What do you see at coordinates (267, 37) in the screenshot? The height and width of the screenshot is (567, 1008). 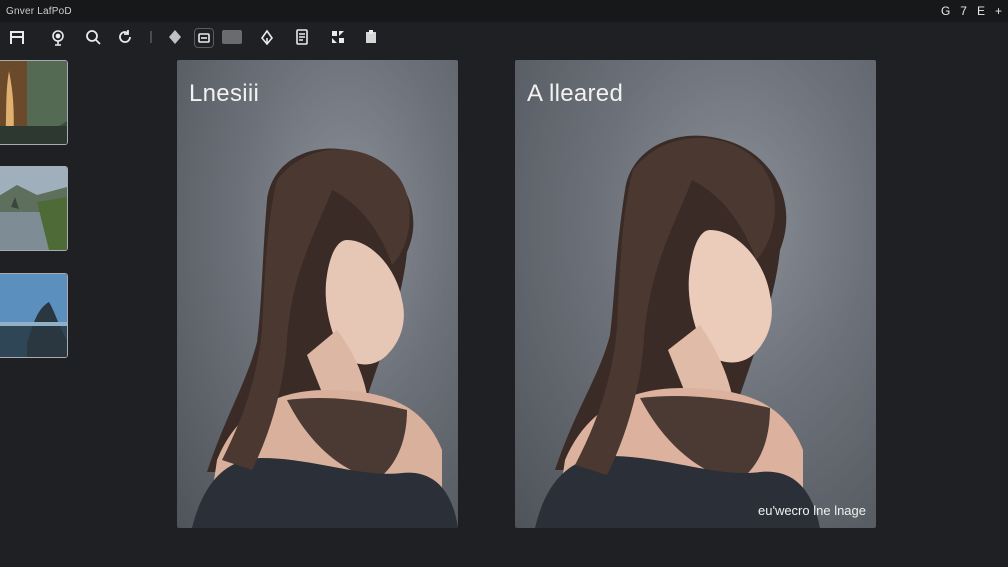 I see `pen-icon` at bounding box center [267, 37].